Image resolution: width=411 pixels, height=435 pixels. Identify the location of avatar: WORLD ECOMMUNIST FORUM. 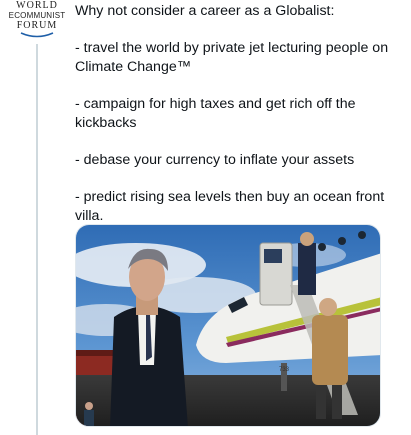
(37, 22).